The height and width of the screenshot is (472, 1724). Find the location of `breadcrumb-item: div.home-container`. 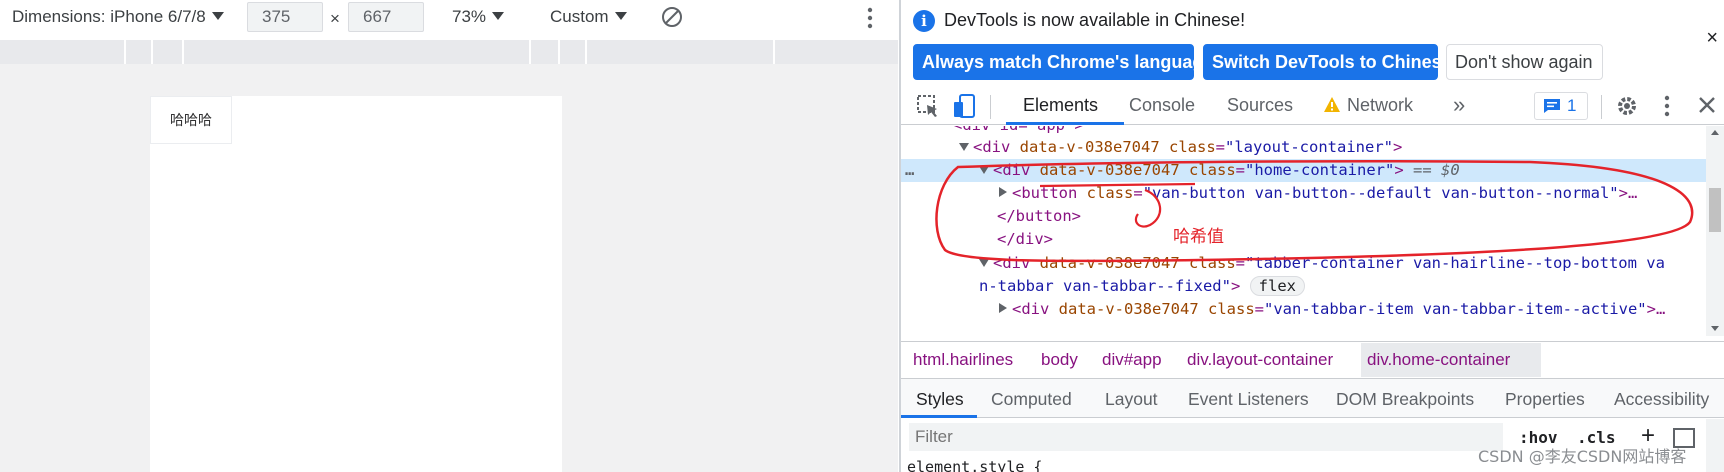

breadcrumb-item: div.home-container is located at coordinates (1438, 360).